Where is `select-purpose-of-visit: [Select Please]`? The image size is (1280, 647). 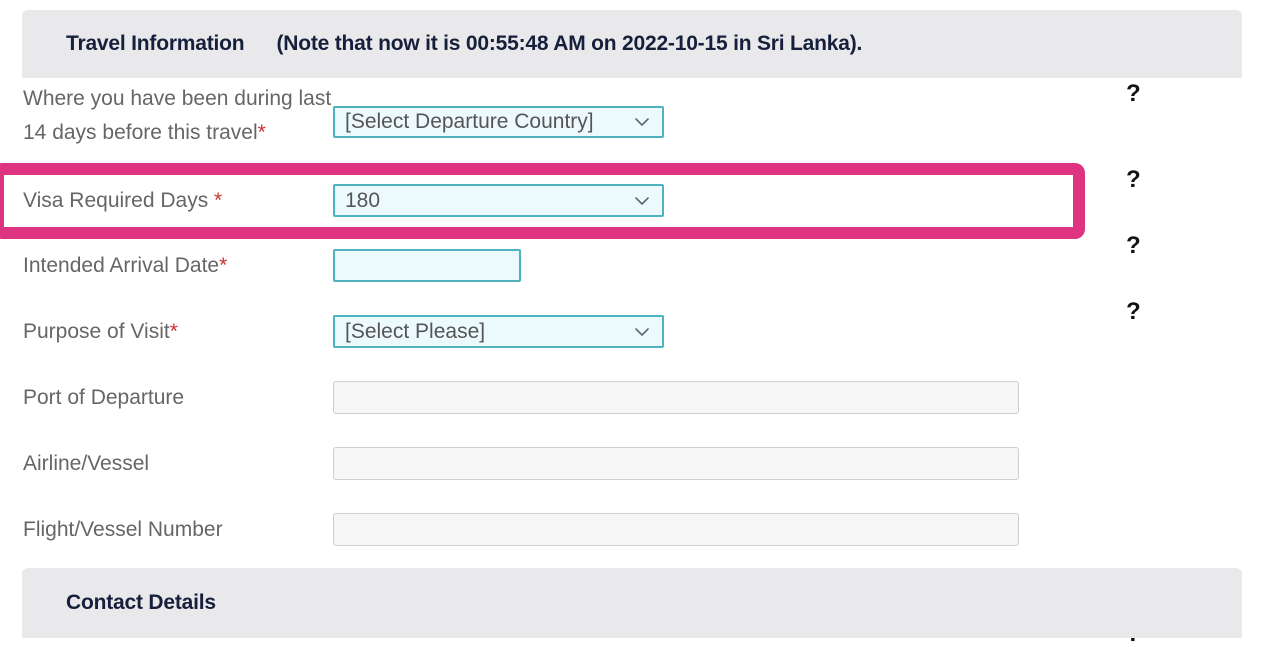 select-purpose-of-visit: [Select Please] is located at coordinates (498, 331).